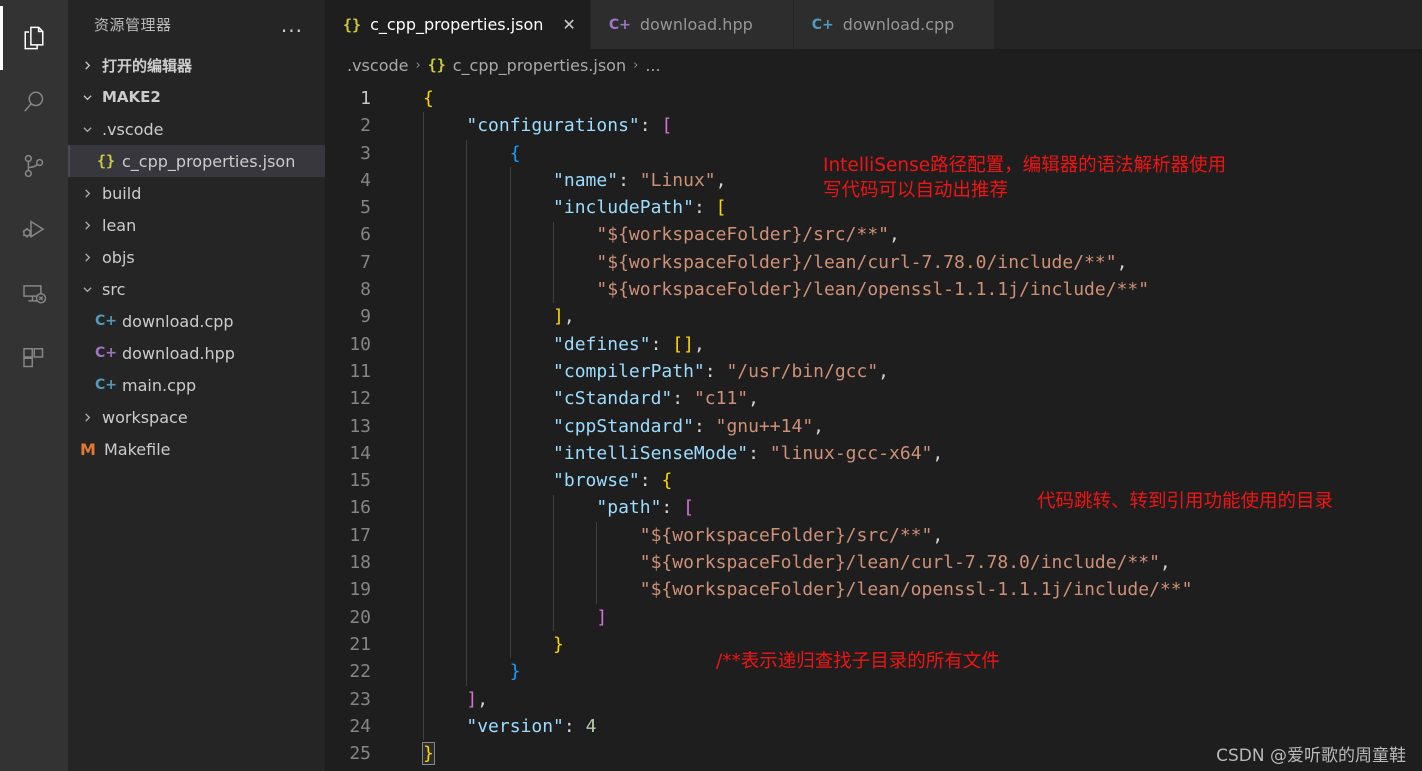 The image size is (1422, 771). What do you see at coordinates (873, 125) in the screenshot?
I see `code-line: 2 "configurations": [` at bounding box center [873, 125].